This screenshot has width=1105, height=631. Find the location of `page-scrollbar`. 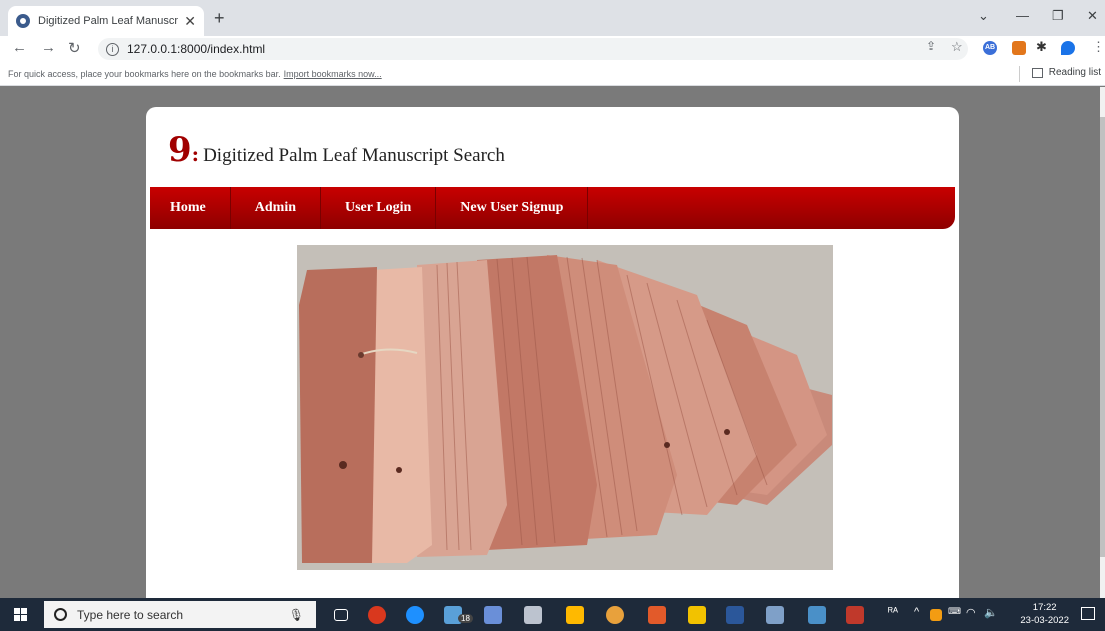

page-scrollbar is located at coordinates (1102, 342).